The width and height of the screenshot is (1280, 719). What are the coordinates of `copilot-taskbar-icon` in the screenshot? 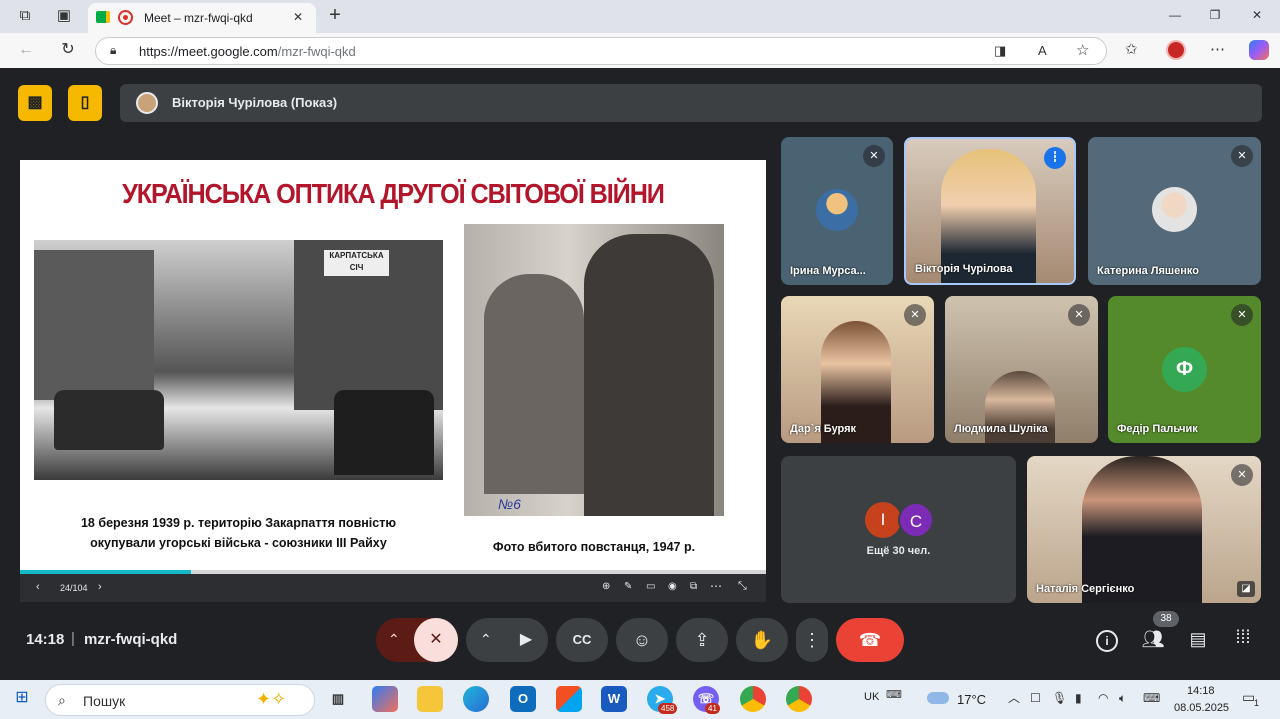 It's located at (385, 699).